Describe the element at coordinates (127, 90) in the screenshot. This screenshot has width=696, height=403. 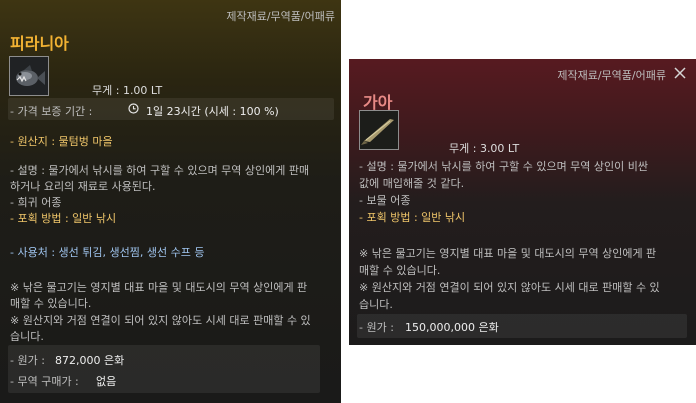
I see `item-weight: 무게 : 1.00 LT` at that location.